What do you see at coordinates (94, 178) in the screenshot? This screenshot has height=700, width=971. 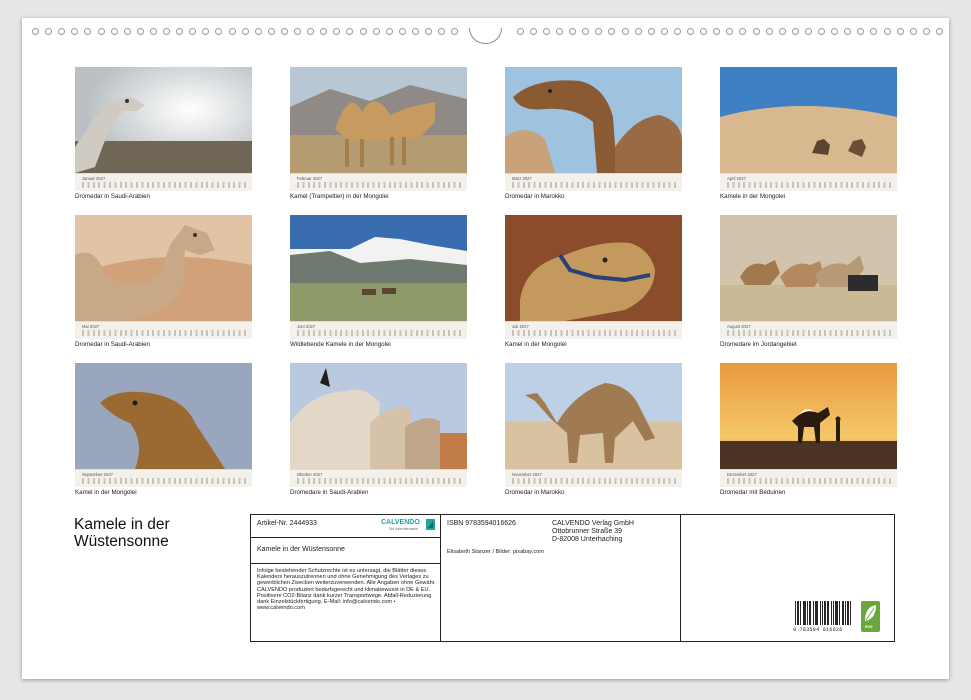 I see `month-label: Januar 2027` at bounding box center [94, 178].